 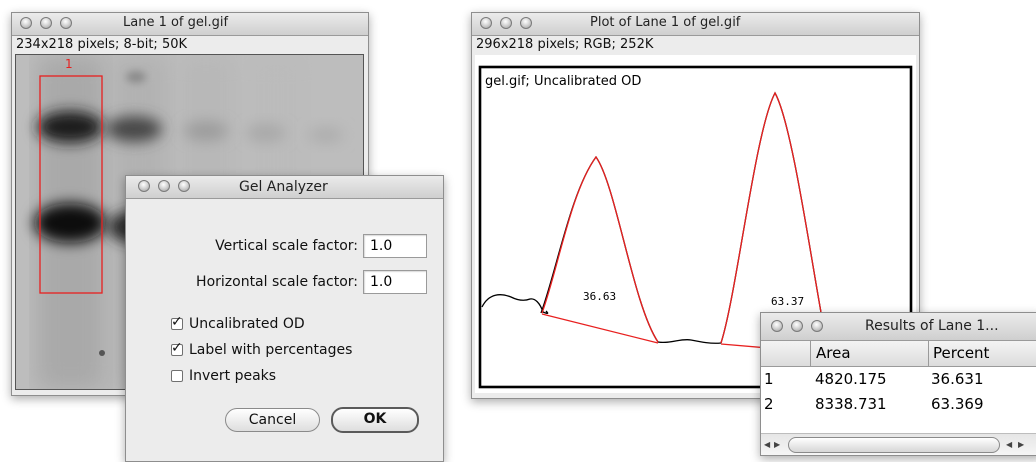 What do you see at coordinates (600, 296) in the screenshot?
I see `peak-label-1: 36.63` at bounding box center [600, 296].